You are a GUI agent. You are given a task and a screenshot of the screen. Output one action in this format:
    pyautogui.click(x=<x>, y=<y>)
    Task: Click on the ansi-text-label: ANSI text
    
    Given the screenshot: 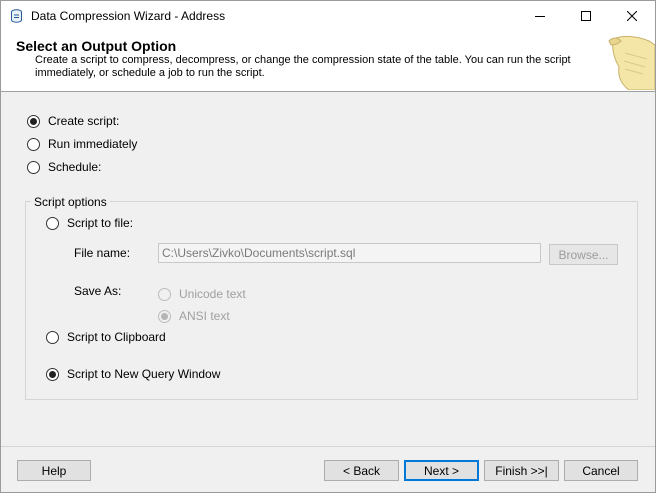 What is the action you would take?
    pyautogui.click(x=204, y=316)
    